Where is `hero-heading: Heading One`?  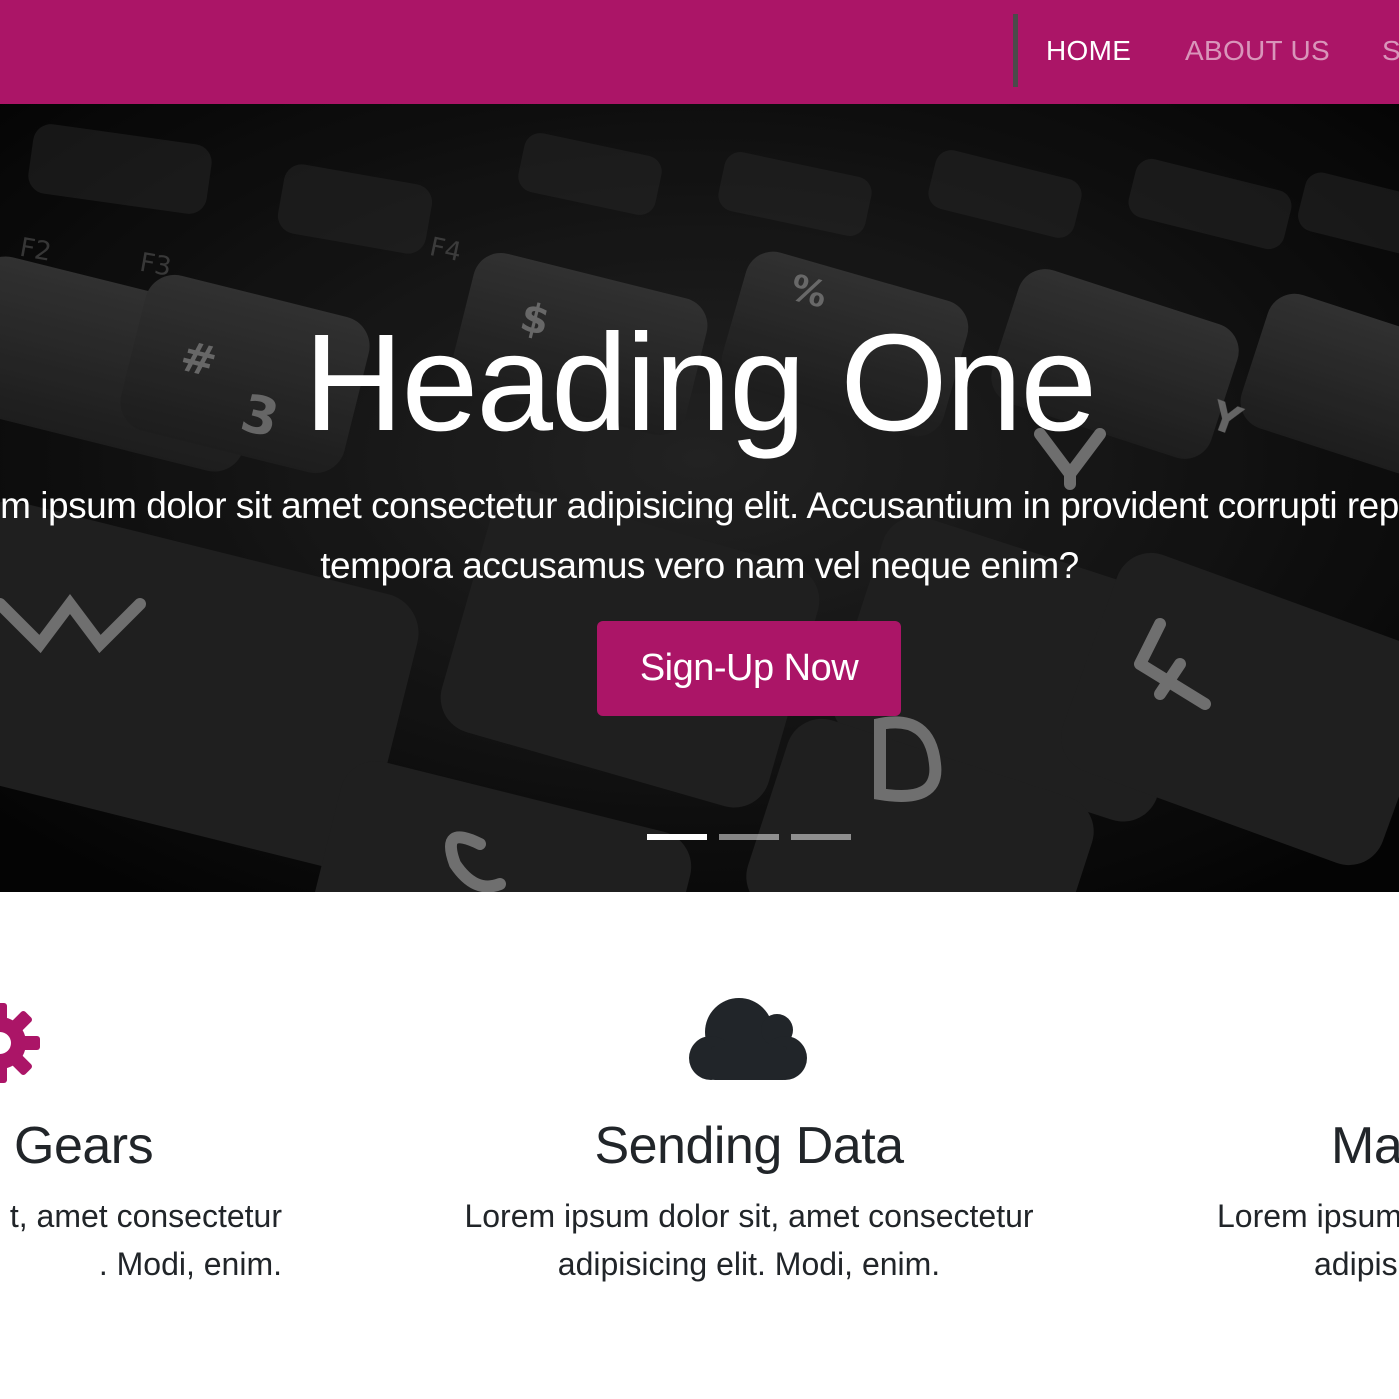
hero-heading: Heading One is located at coordinates (700, 383).